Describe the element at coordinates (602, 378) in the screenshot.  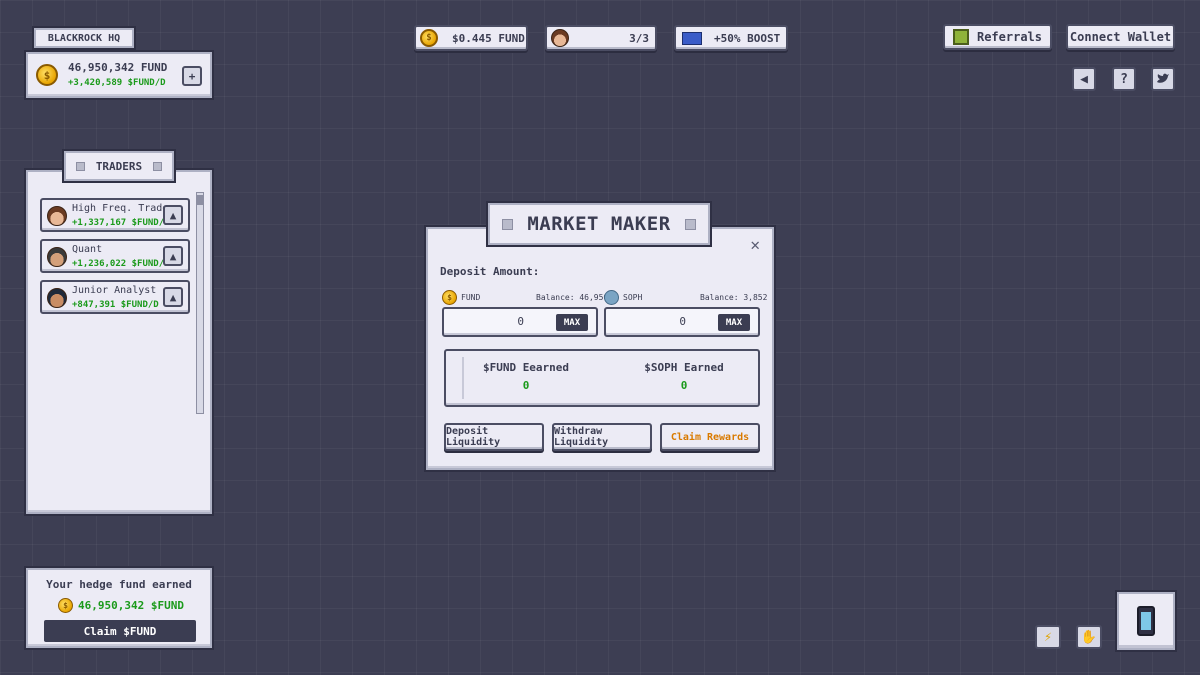
I see `earned-box: $FUND Eearned 0 $SOPH Earned 0` at that location.